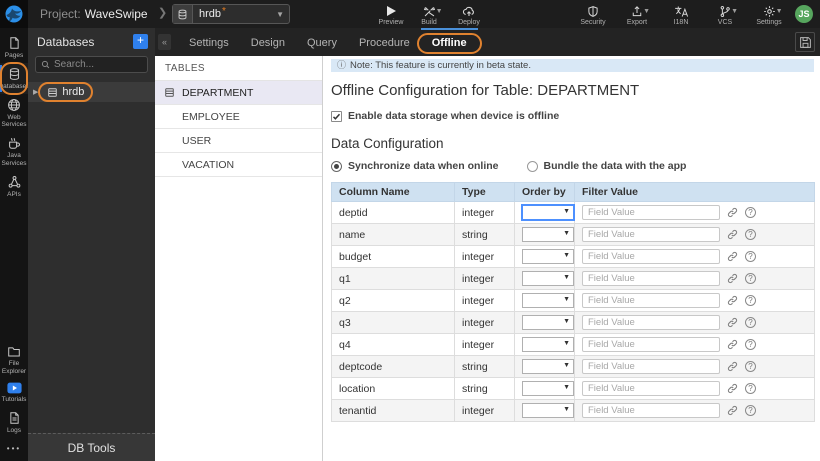 The width and height of the screenshot is (820, 461). What do you see at coordinates (53, 92) in the screenshot?
I see `database-table-icon` at bounding box center [53, 92].